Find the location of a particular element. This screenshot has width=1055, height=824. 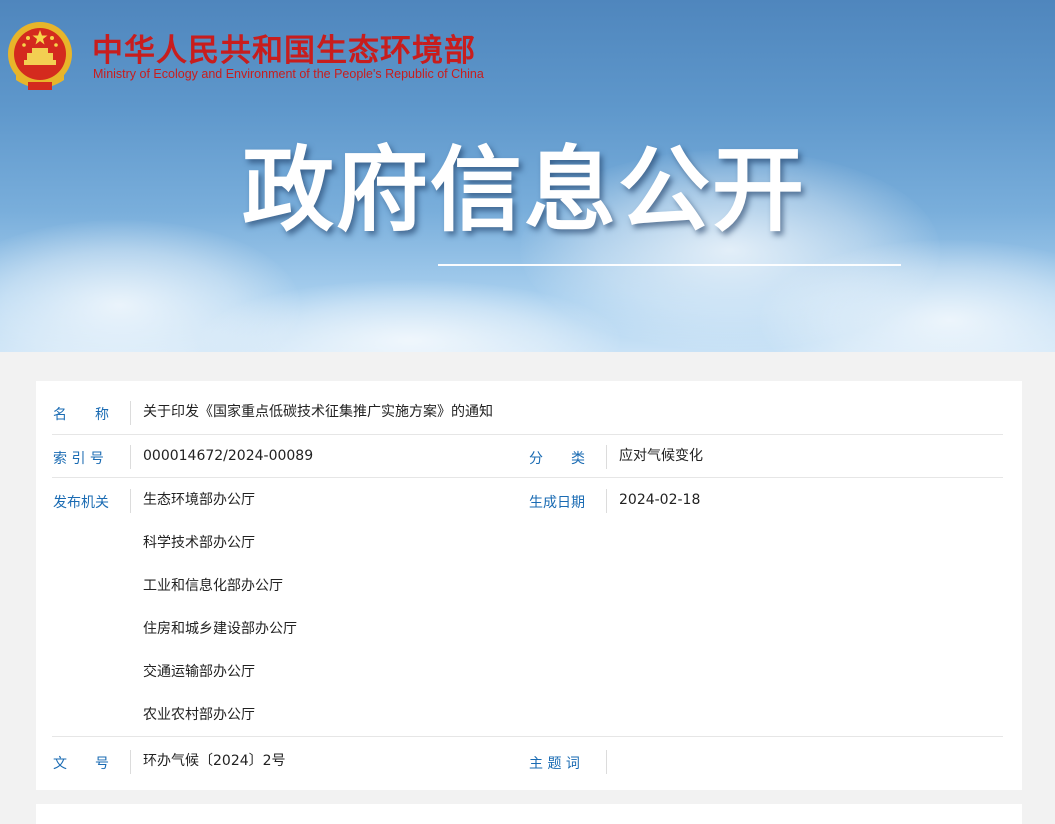

next-section-card is located at coordinates (529, 814).